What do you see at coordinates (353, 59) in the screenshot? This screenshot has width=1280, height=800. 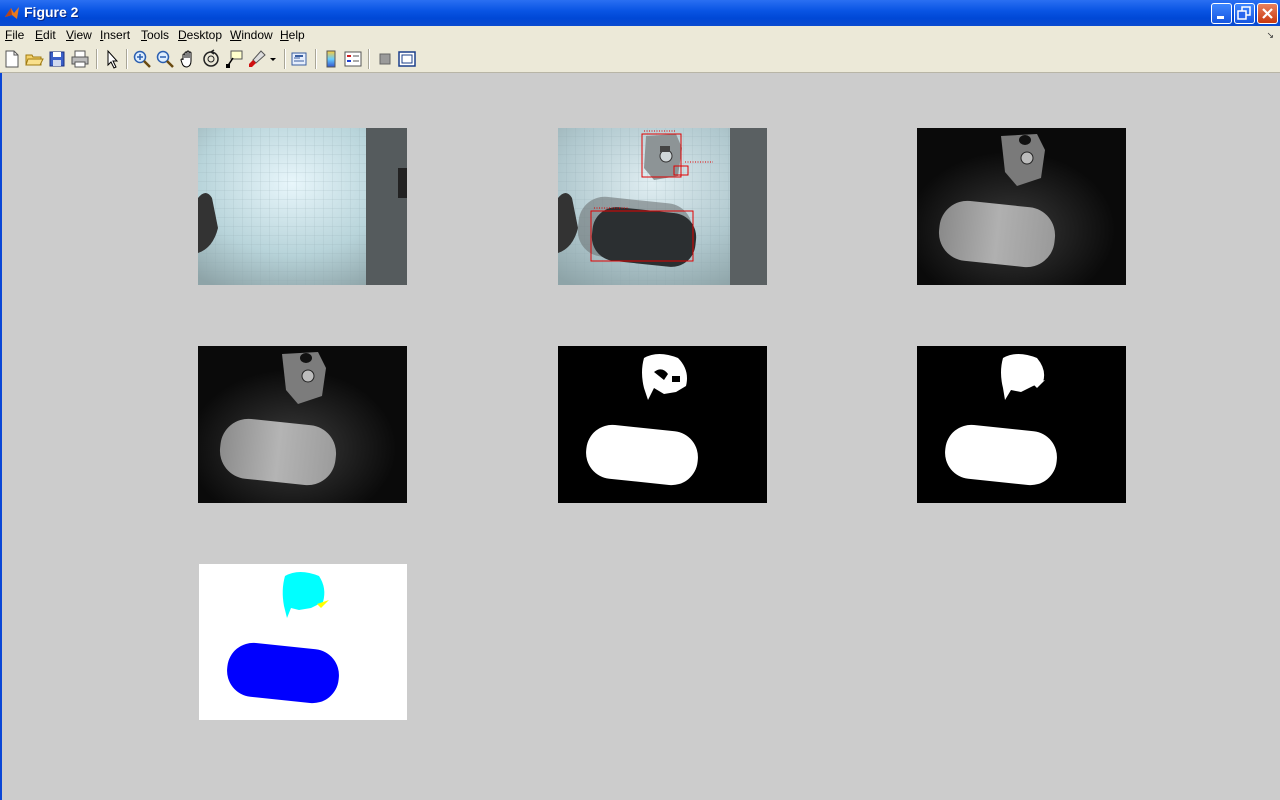 I see `insert-legend-icon` at bounding box center [353, 59].